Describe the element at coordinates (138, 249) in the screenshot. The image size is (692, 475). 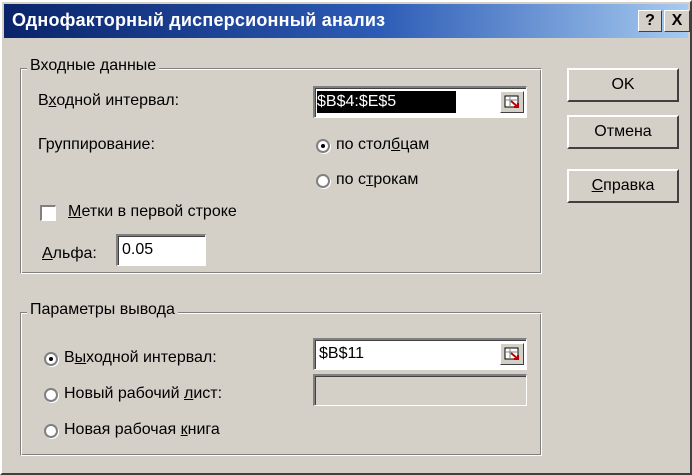
I see `alpha-value: 0.05` at that location.